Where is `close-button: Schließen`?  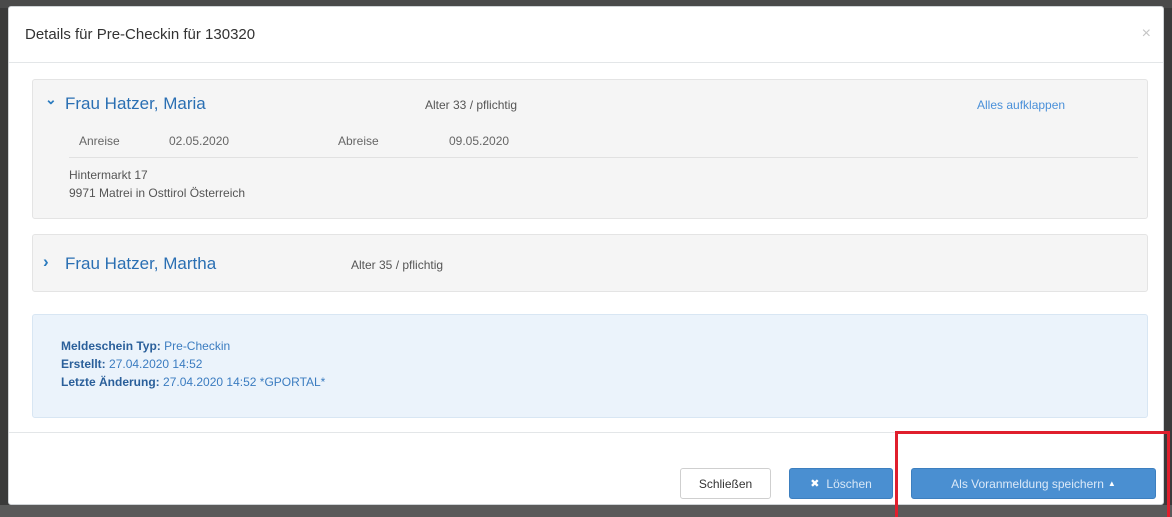 close-button: Schließen is located at coordinates (725, 483).